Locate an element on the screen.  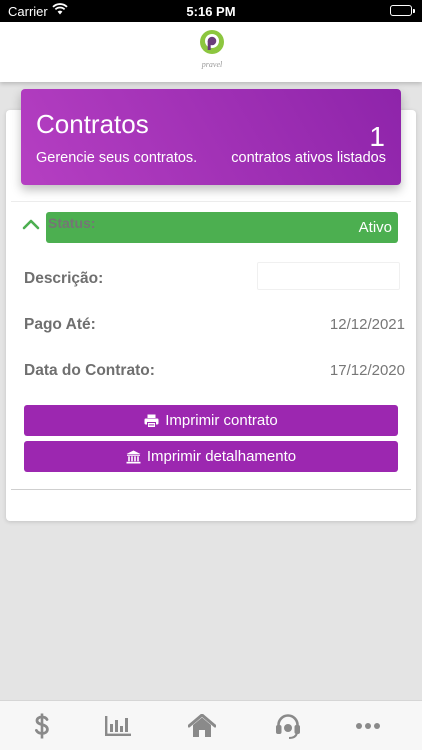
ios-status-bar: Carrier 5:16 PM is located at coordinates (211, 11).